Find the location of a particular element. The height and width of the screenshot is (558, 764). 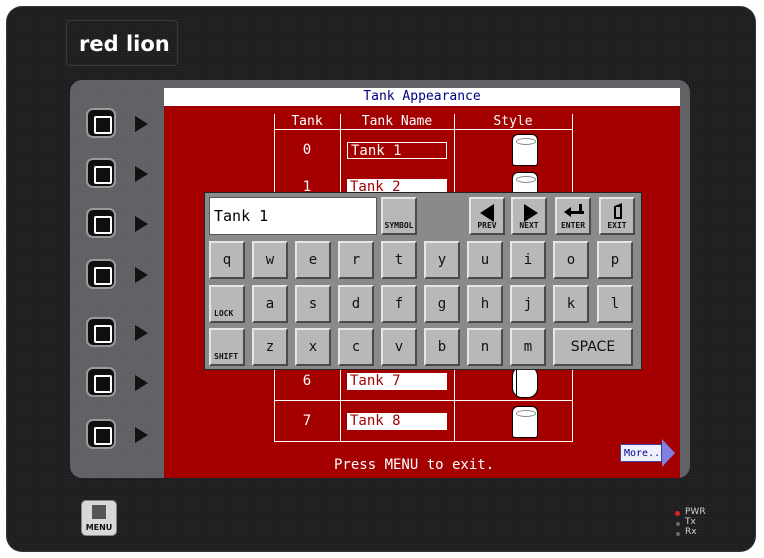

key-m: m is located at coordinates (528, 347).